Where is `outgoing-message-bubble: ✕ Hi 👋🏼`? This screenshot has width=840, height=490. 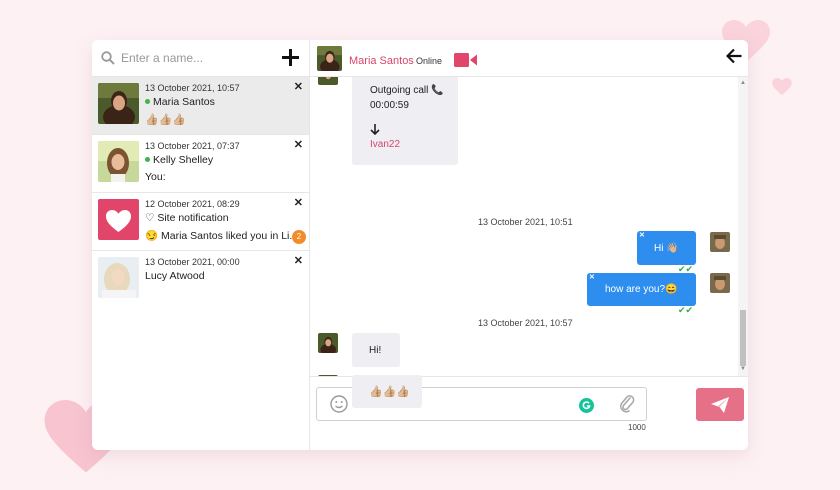
outgoing-message-bubble: ✕ Hi 👋🏼 is located at coordinates (666, 248).